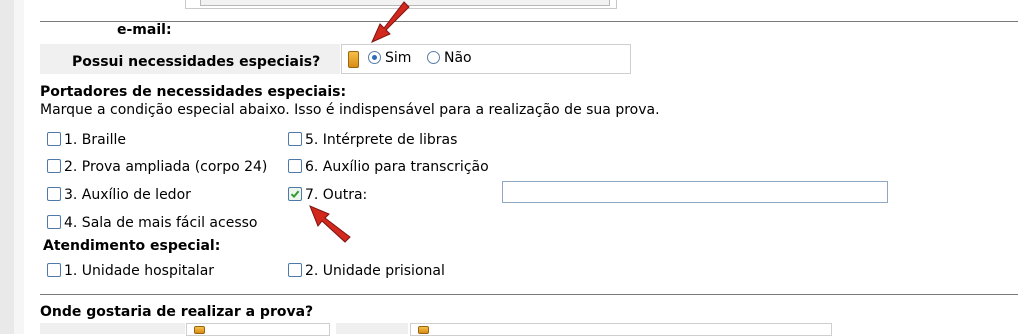 This screenshot has height=336, width=1024. Describe the element at coordinates (54, 270) in the screenshot. I see `checkbox-unidade-hospitalar` at that location.